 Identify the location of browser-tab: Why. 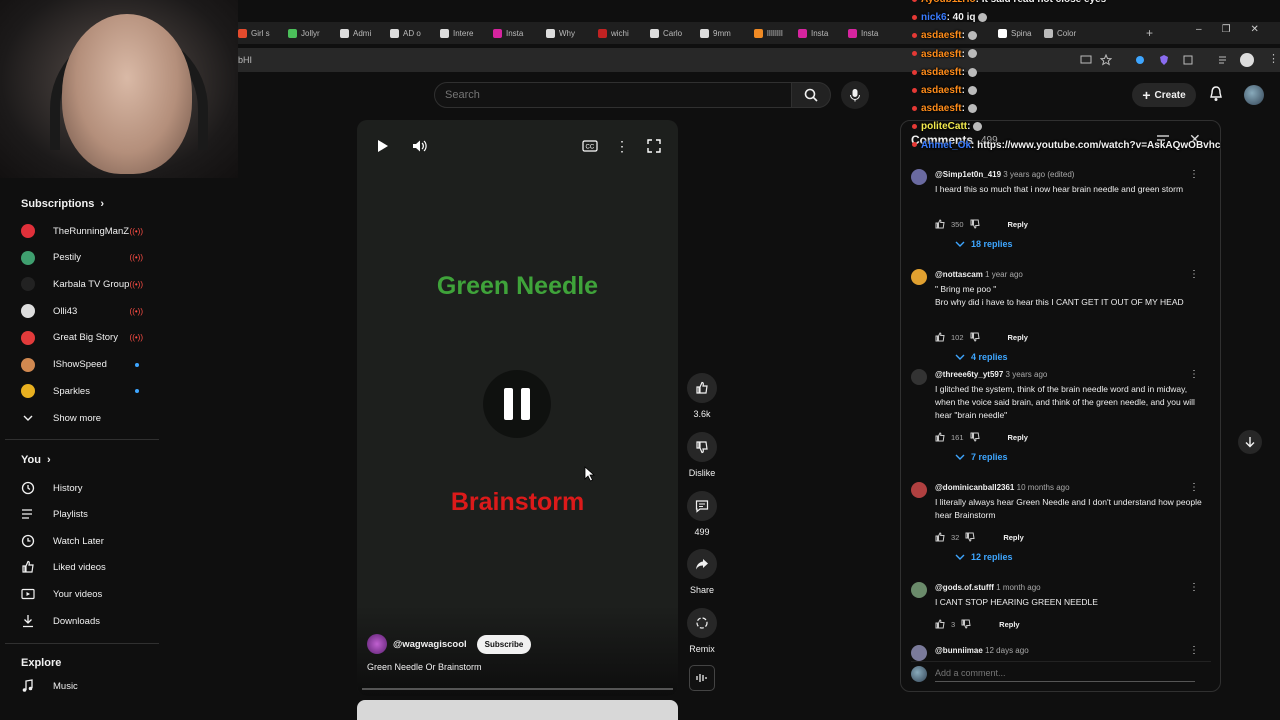
(560, 33).